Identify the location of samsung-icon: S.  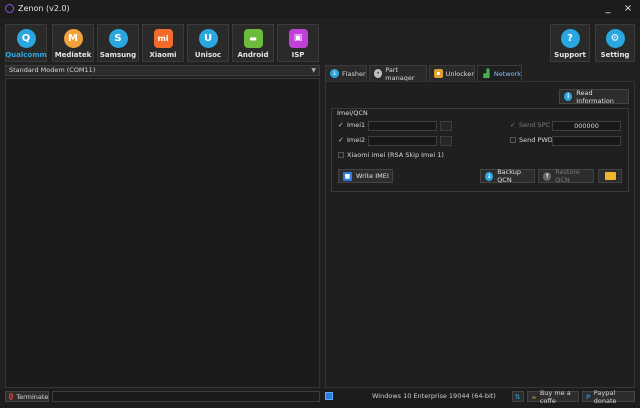
(118, 38).